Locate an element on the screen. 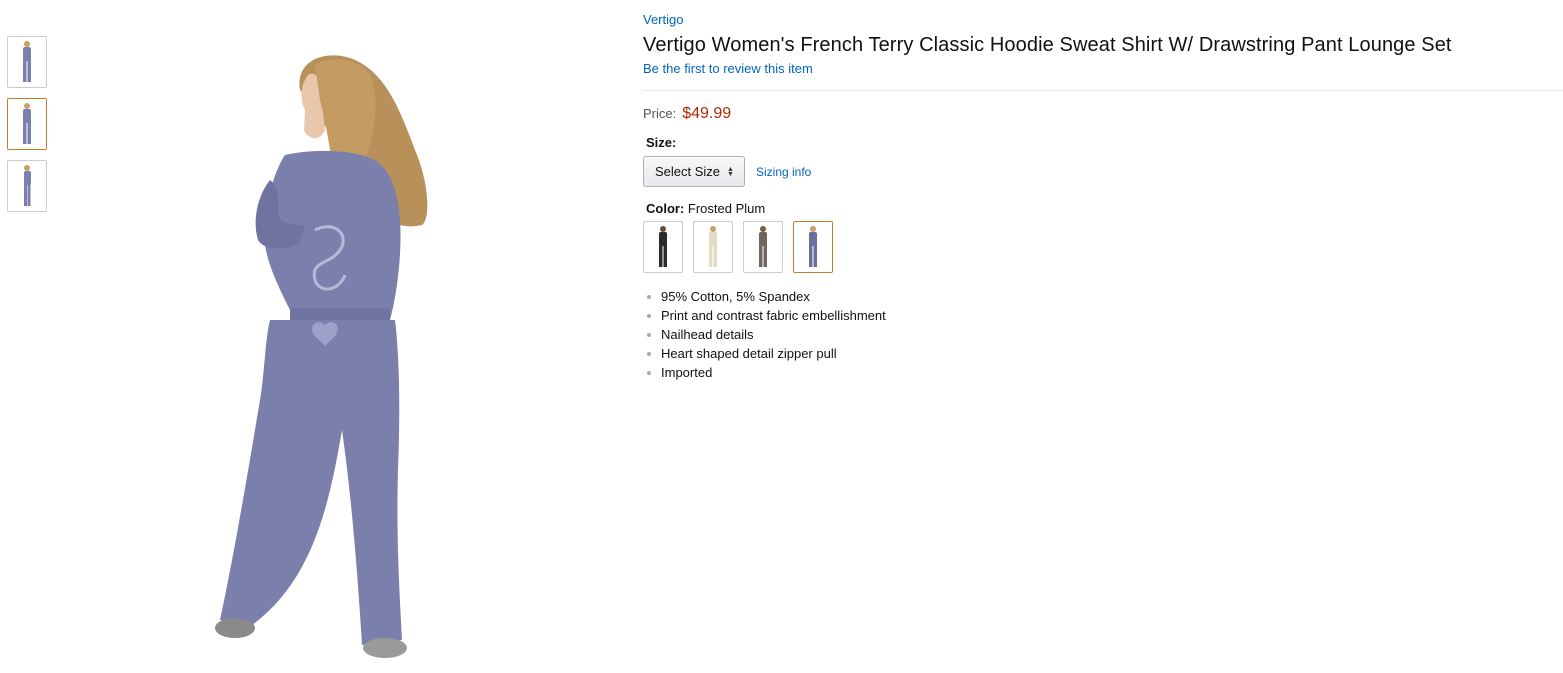  model-cream-outfit-icon is located at coordinates (713, 246).